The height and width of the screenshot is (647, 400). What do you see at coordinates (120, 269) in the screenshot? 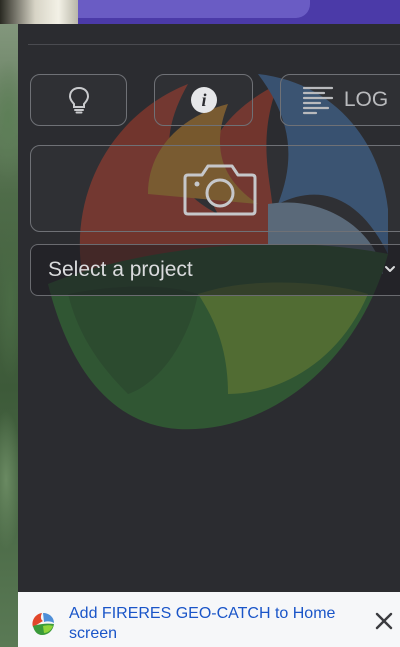
I see `project-select-value: Select a project` at bounding box center [120, 269].